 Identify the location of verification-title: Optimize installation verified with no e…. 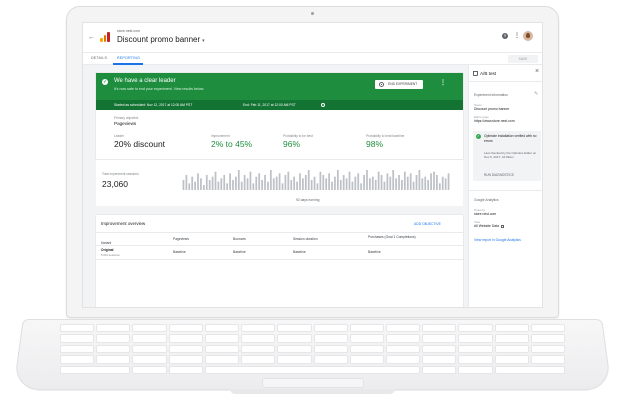
(510, 138).